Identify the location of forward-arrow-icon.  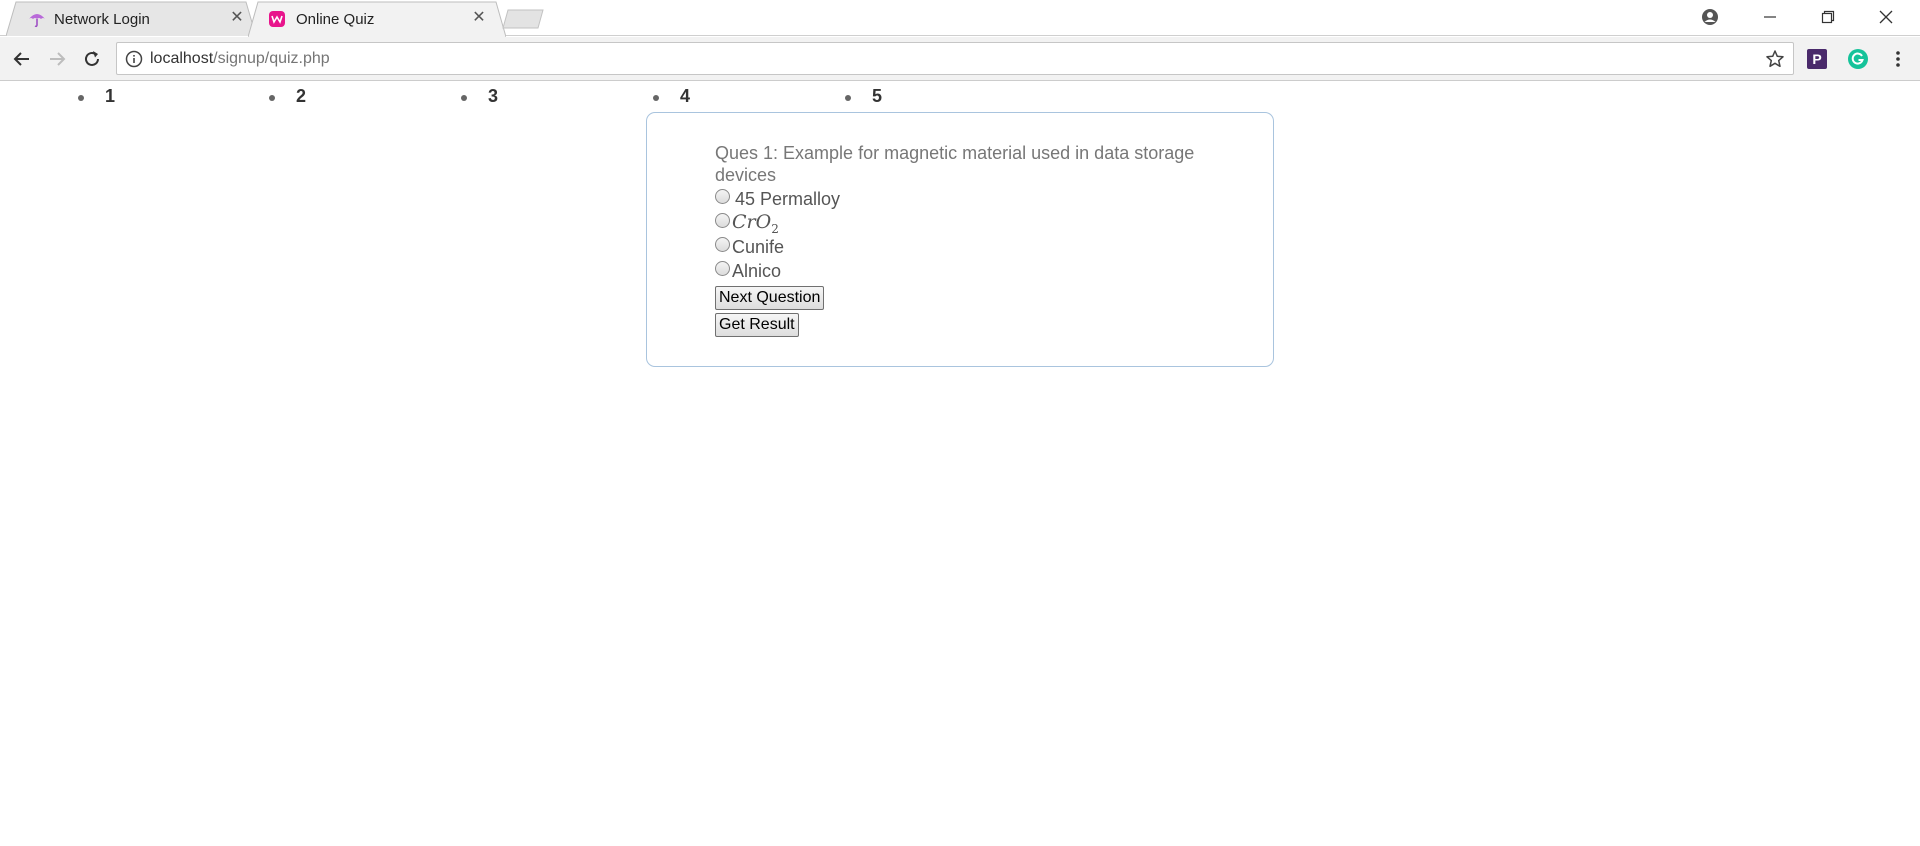
(57, 59).